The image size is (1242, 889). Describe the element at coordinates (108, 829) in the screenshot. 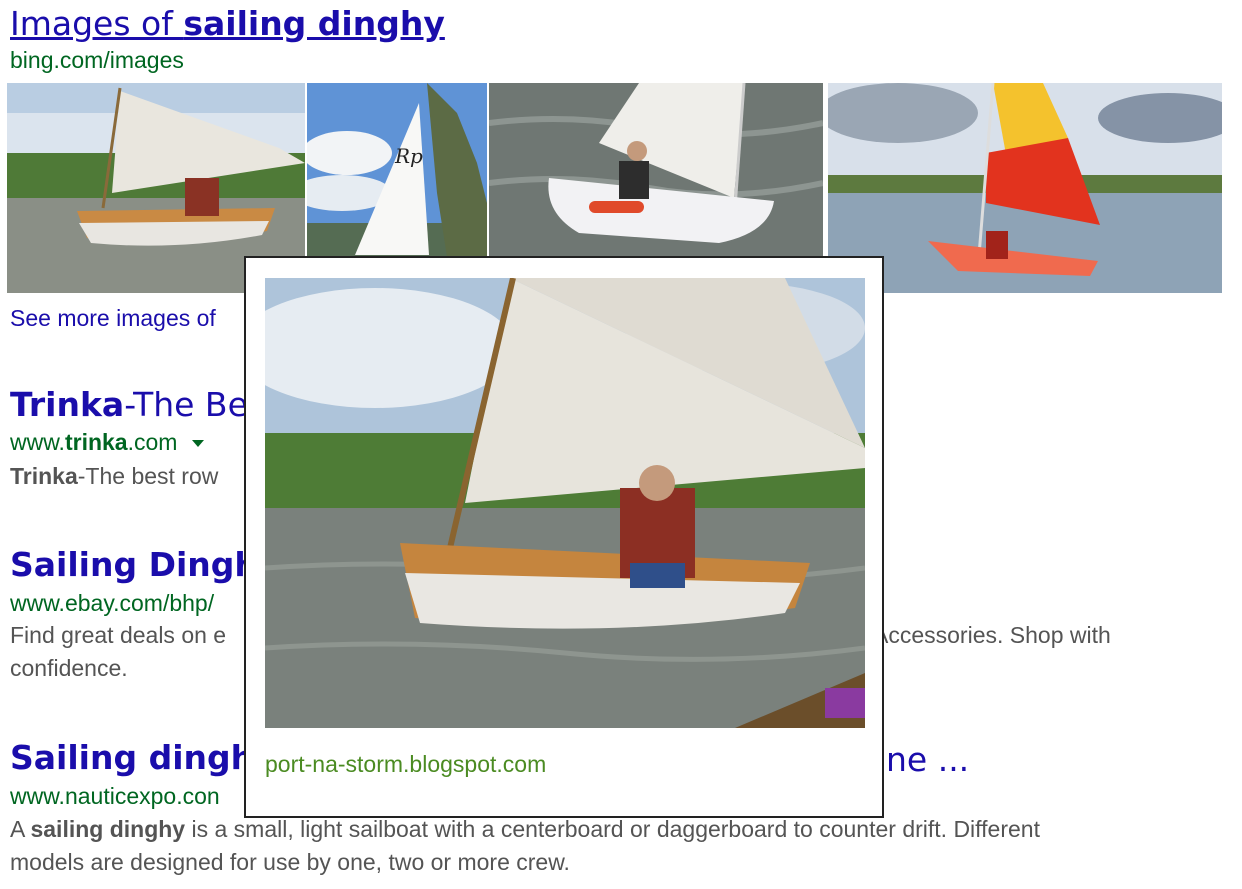

I see `result-3-snippet-bold: sailing dinghy` at that location.